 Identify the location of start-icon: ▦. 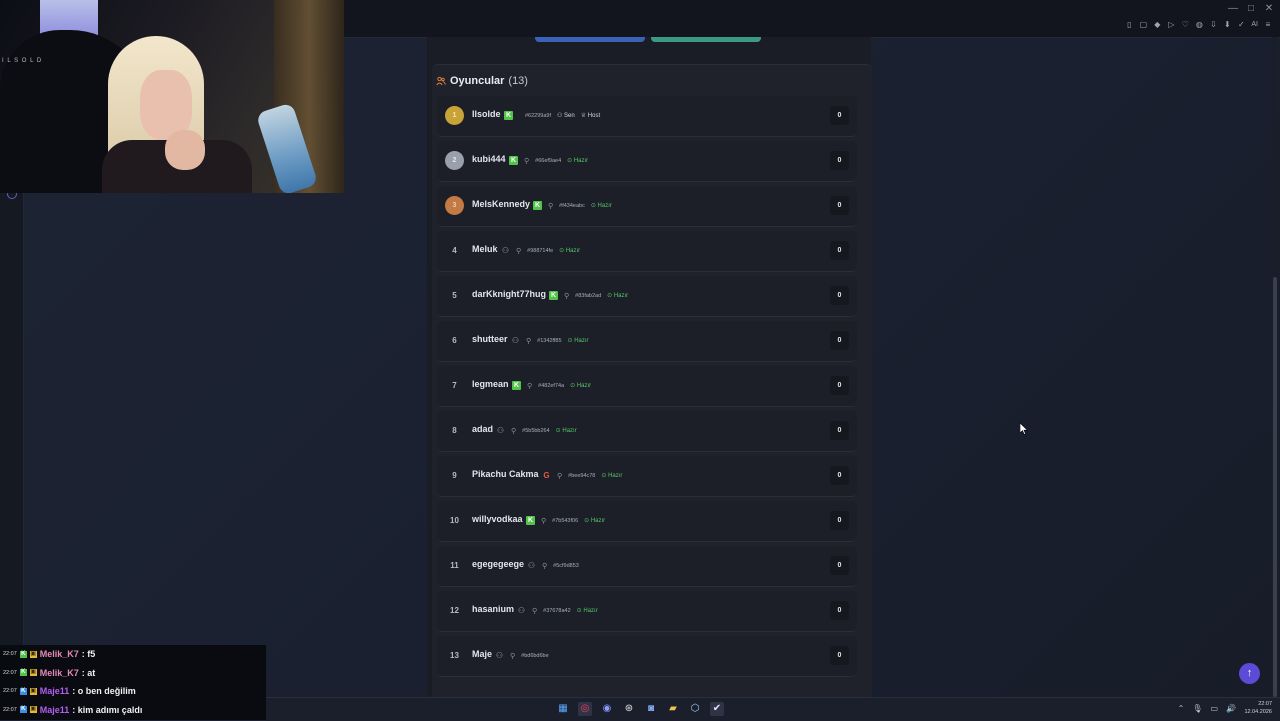
(563, 709).